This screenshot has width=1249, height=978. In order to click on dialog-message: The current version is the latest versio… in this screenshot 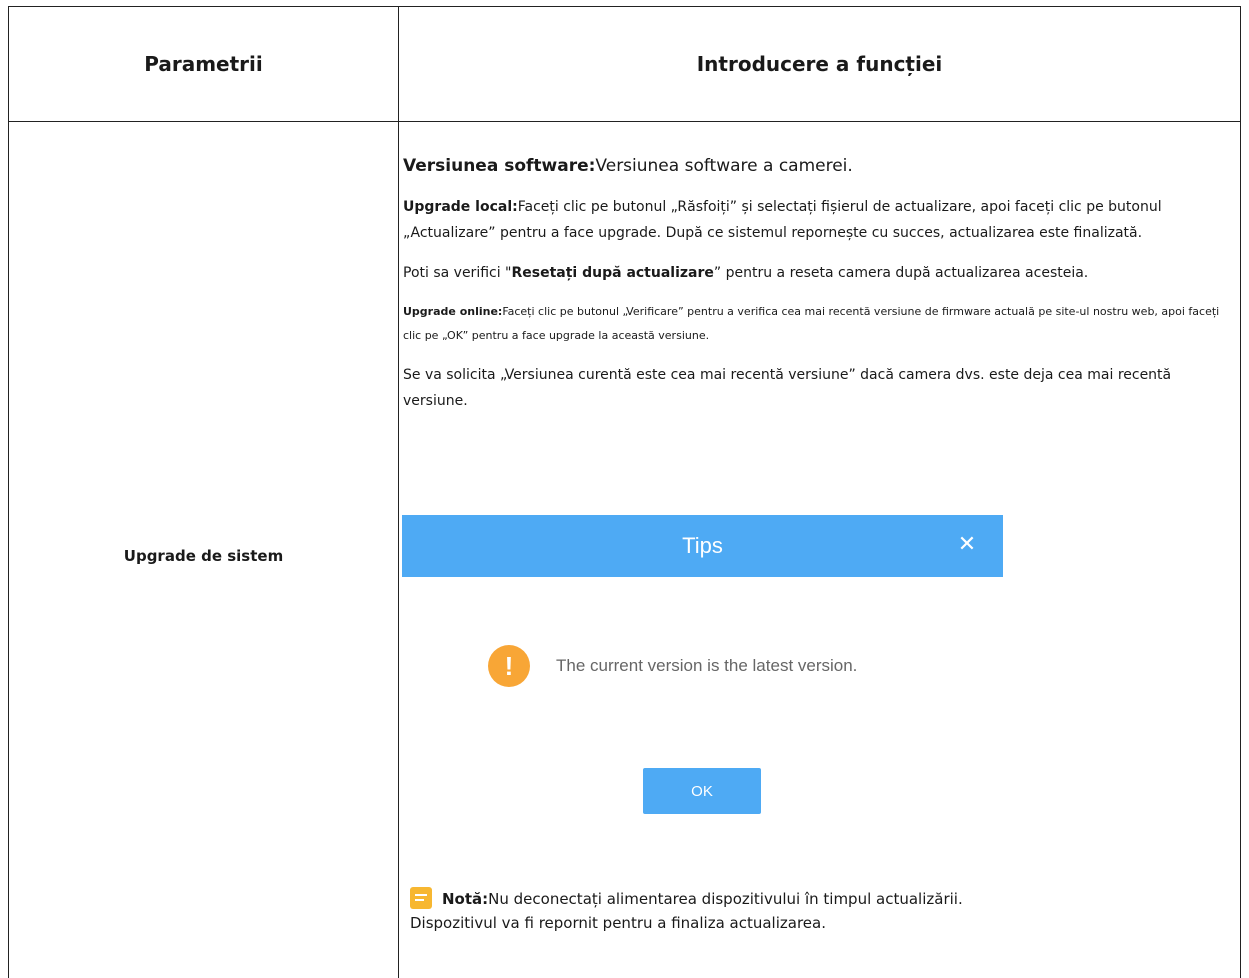, I will do `click(707, 665)`.